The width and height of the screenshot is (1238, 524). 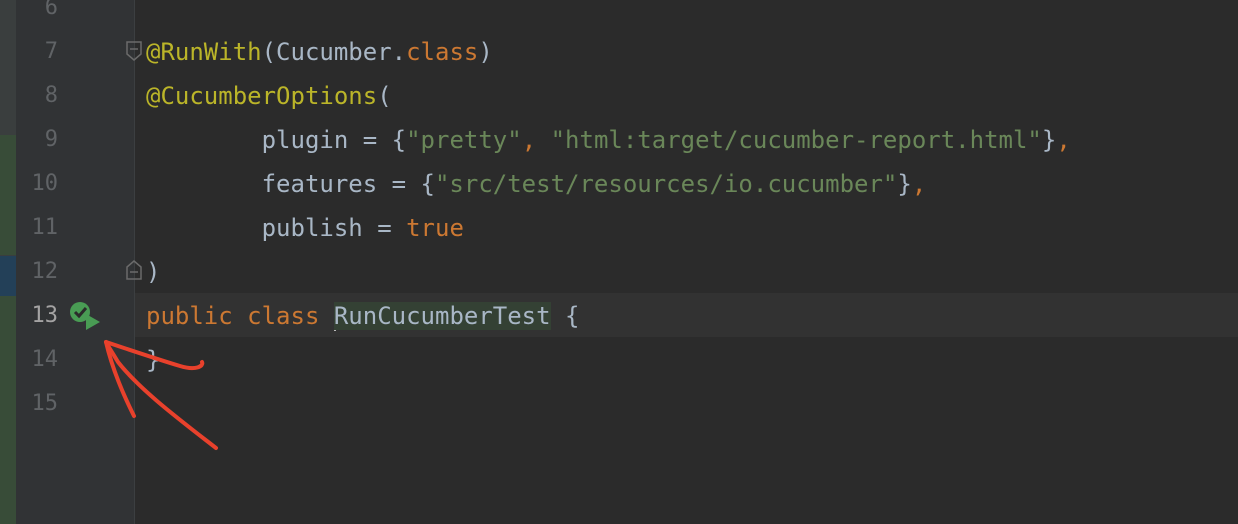 What do you see at coordinates (442, 316) in the screenshot?
I see `code-token: RunCucumberTest` at bounding box center [442, 316].